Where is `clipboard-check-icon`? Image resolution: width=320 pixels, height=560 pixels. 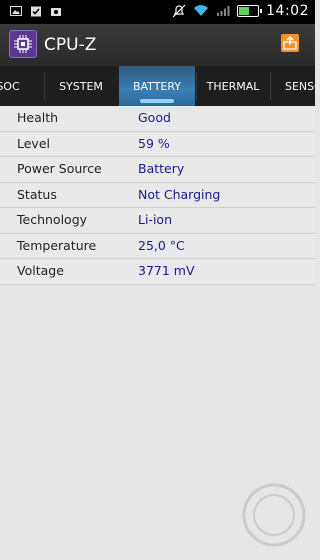 clipboard-check-icon is located at coordinates (36, 11).